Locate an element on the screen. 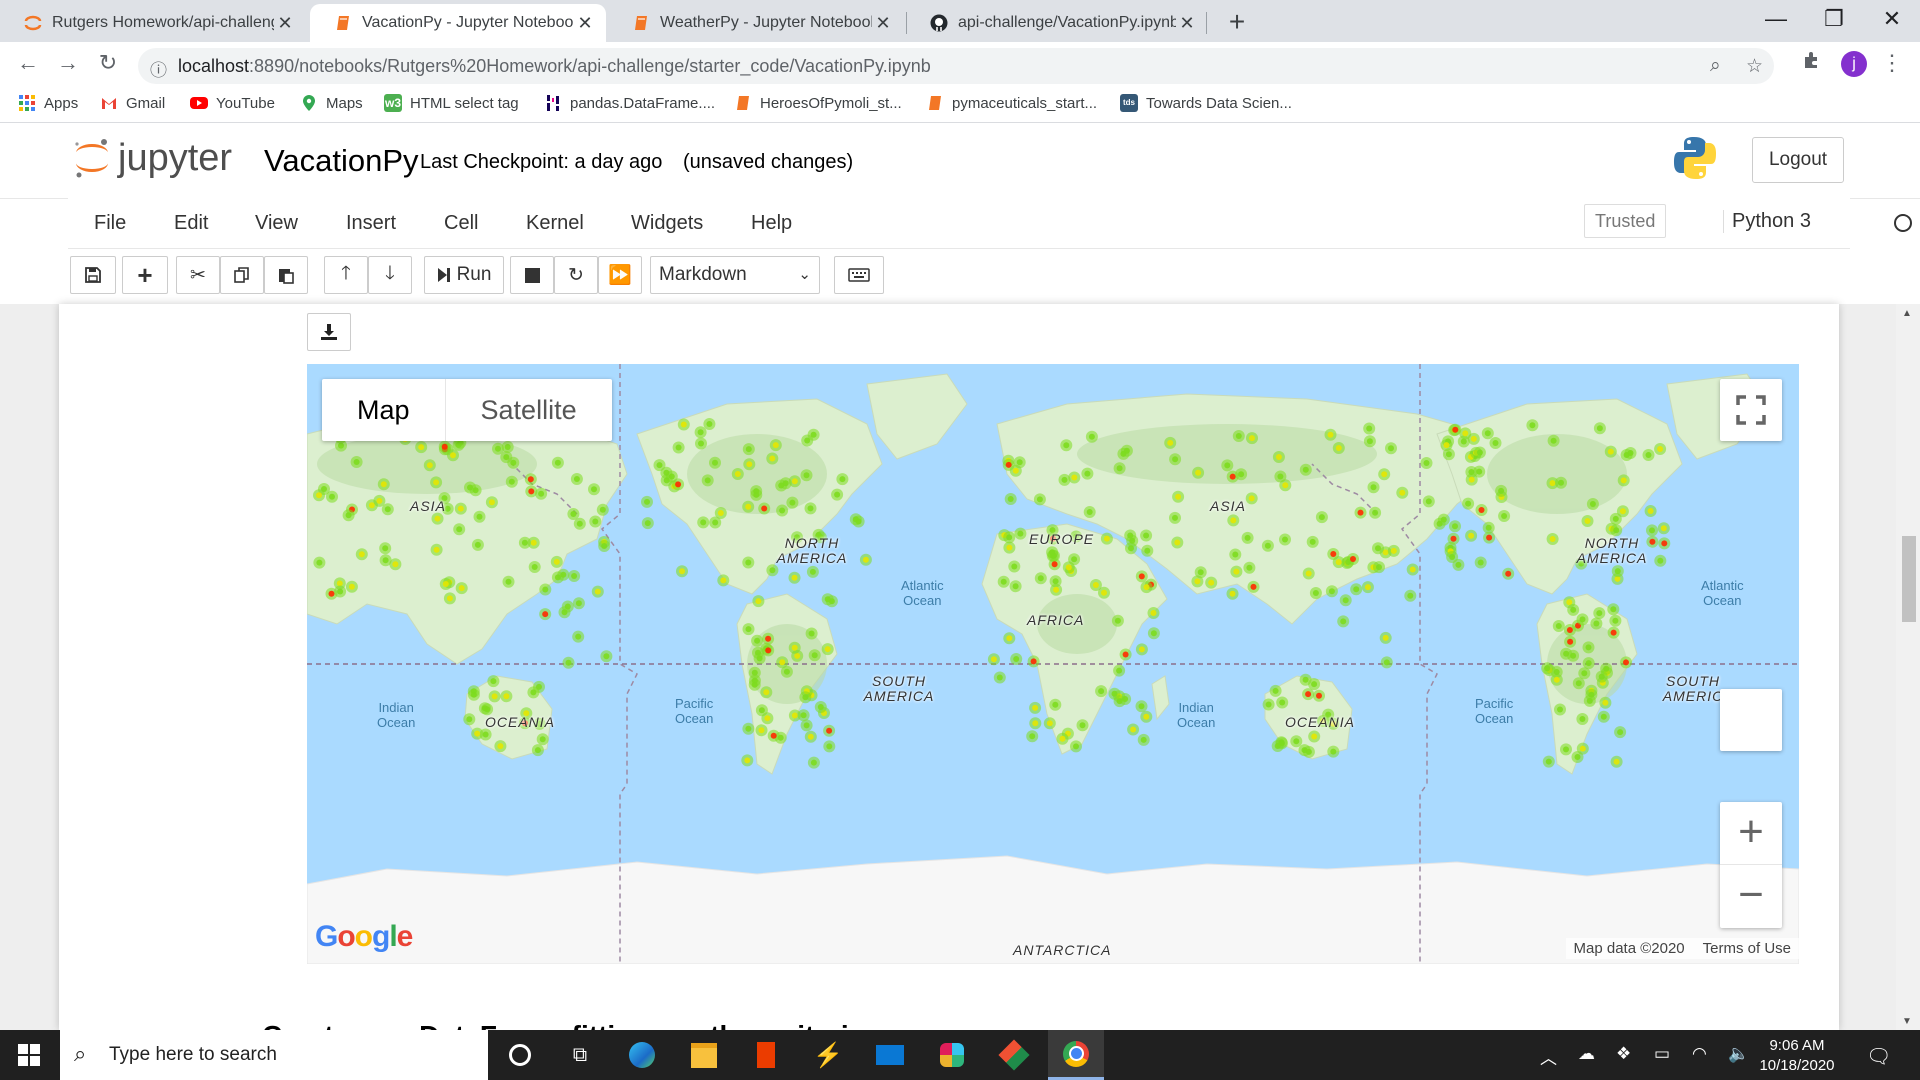  volume-icon: 🔈 is located at coordinates (1738, 1054).